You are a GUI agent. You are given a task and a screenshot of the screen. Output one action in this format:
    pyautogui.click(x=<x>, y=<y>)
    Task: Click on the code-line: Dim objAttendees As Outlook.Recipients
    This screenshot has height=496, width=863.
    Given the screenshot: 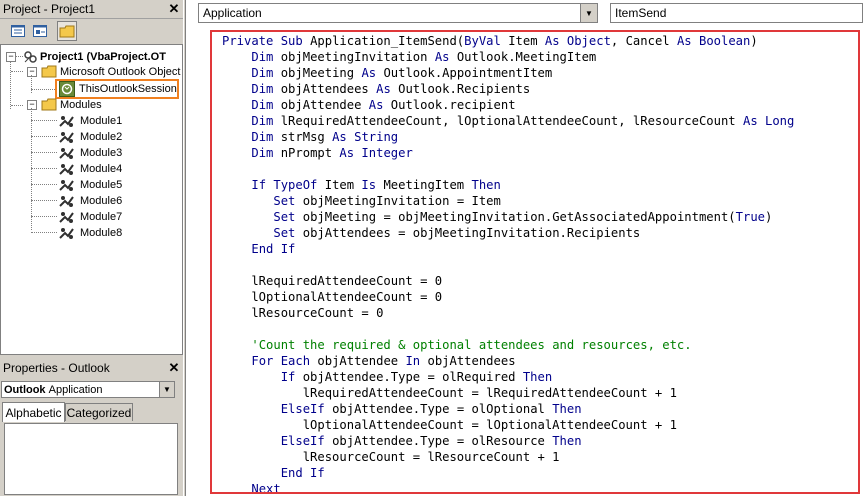 What is the action you would take?
    pyautogui.click(x=508, y=89)
    